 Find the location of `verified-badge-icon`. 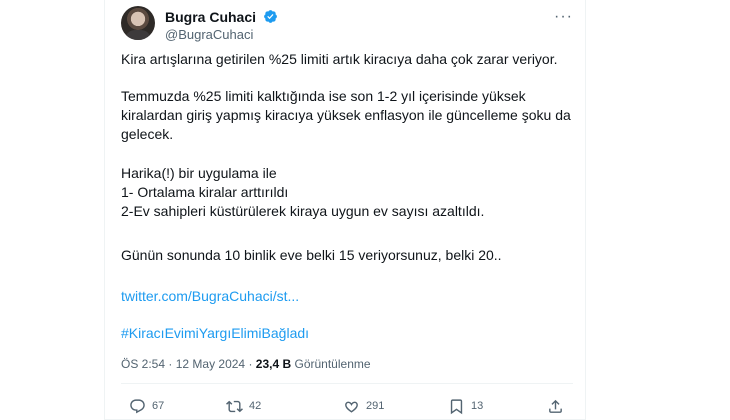

verified-badge-icon is located at coordinates (270, 16).